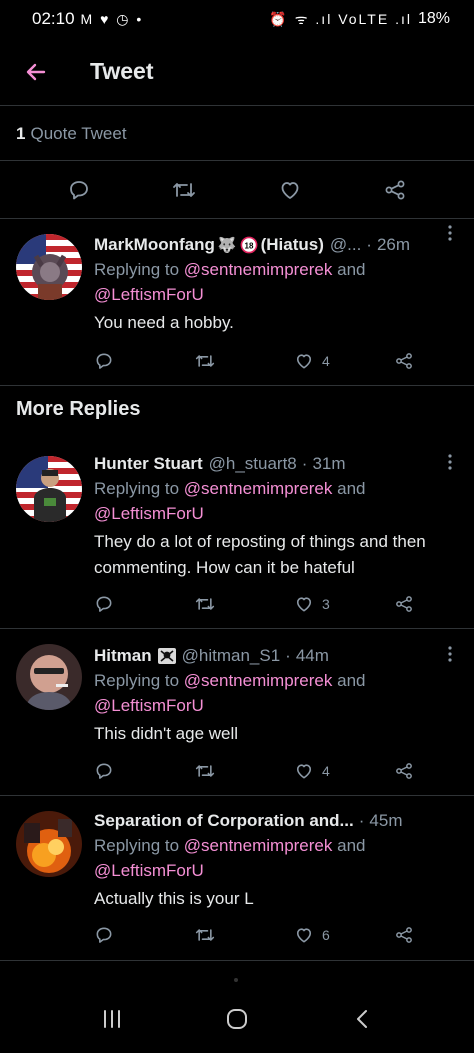  Describe the element at coordinates (236, 980) in the screenshot. I see `scroll-indicator` at that location.